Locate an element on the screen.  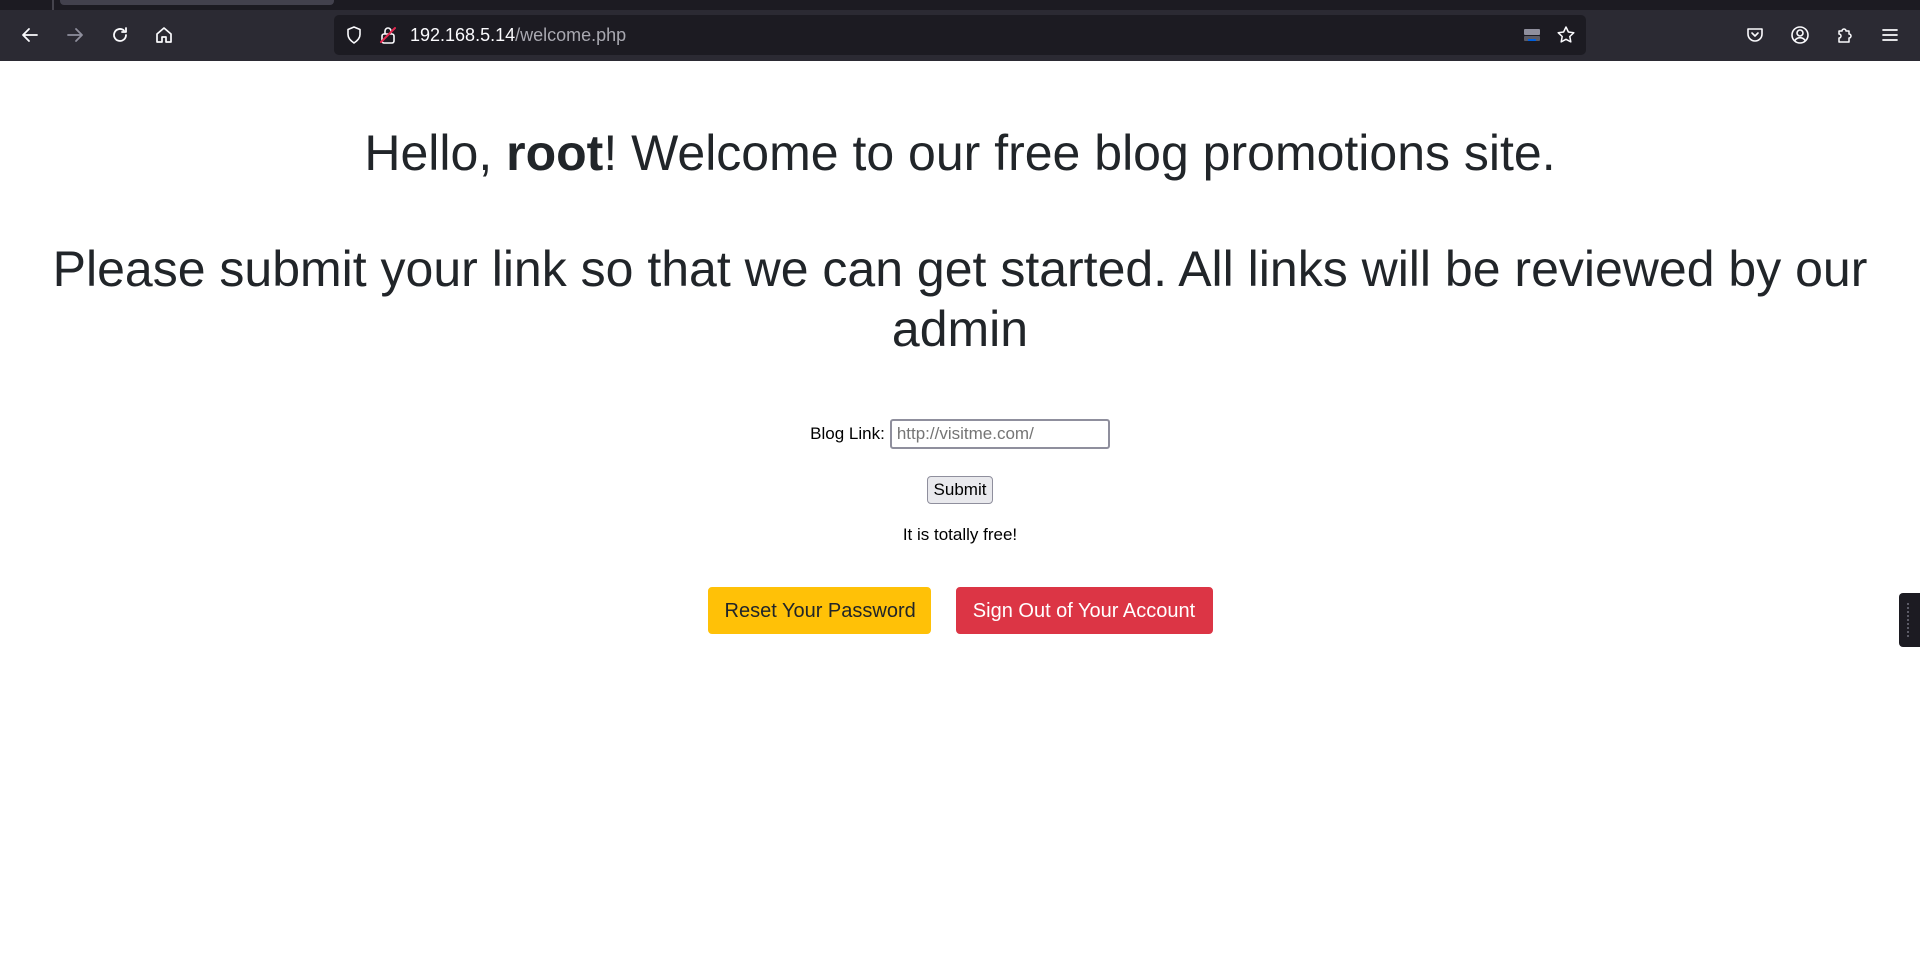
url-text: 192.168.5.14/welcome.php is located at coordinates (518, 35).